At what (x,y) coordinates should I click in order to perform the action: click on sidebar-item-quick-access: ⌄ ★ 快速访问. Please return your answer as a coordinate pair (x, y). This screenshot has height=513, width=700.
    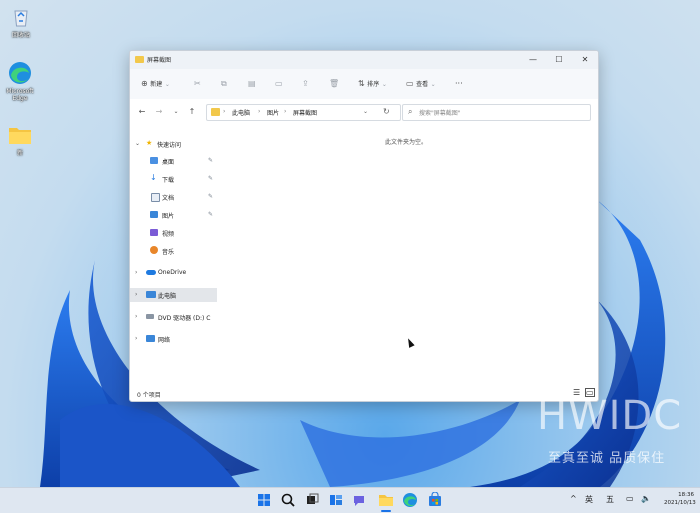
    Looking at the image, I should click on (173, 144).